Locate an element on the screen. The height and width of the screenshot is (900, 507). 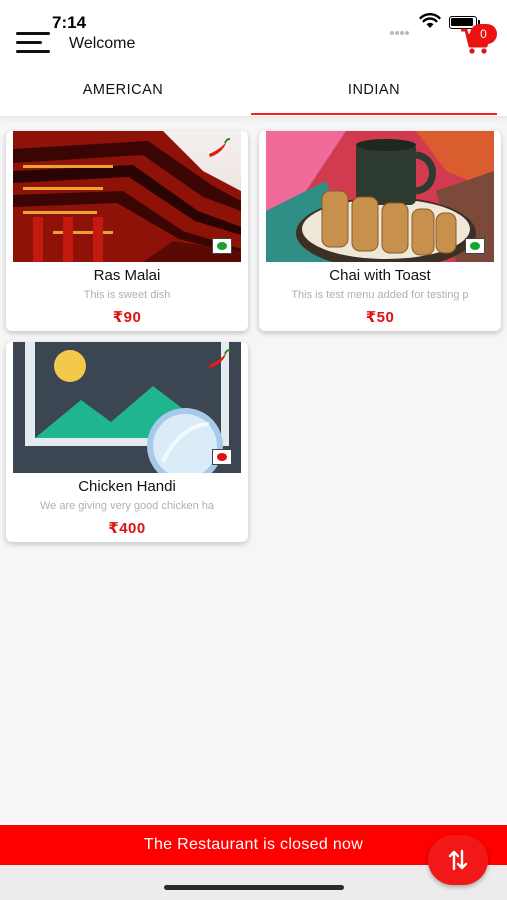
status-time: 7:14 is located at coordinates (69, 22).